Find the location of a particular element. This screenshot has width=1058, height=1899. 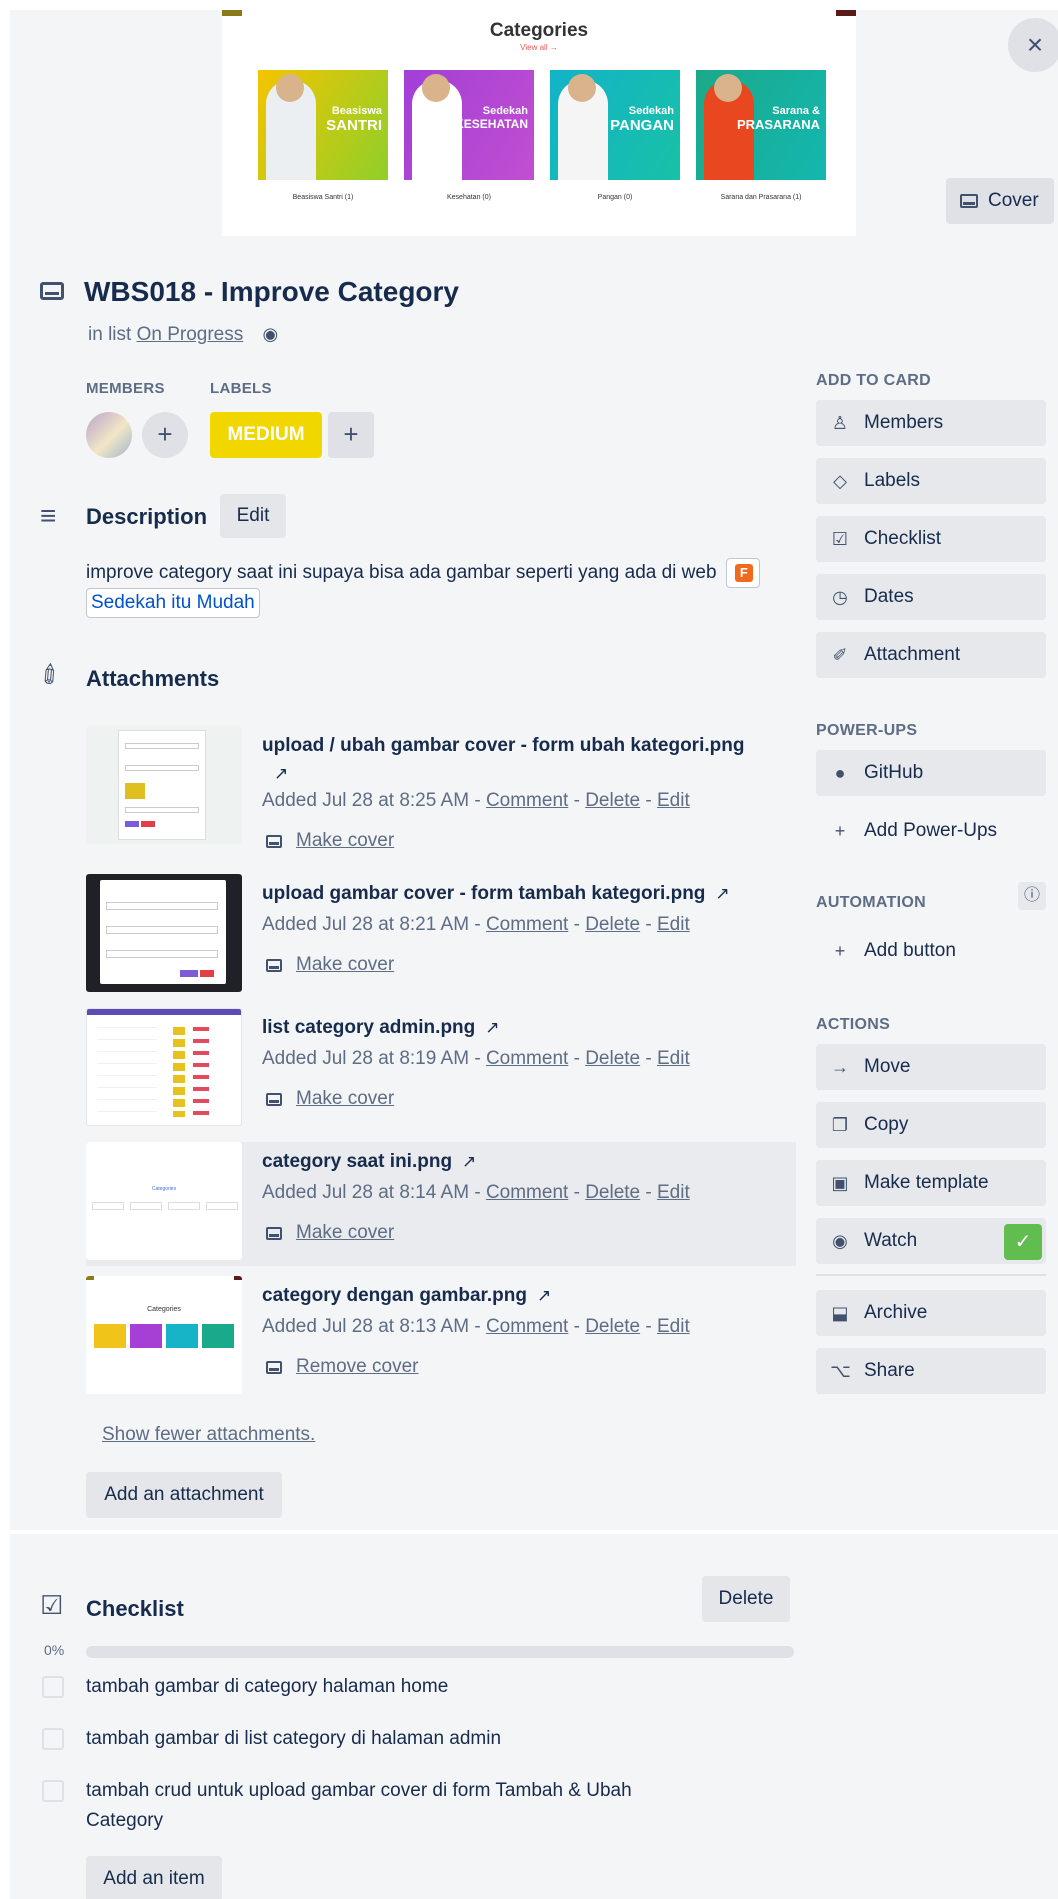

label-chip: MEDIUM is located at coordinates (266, 435).